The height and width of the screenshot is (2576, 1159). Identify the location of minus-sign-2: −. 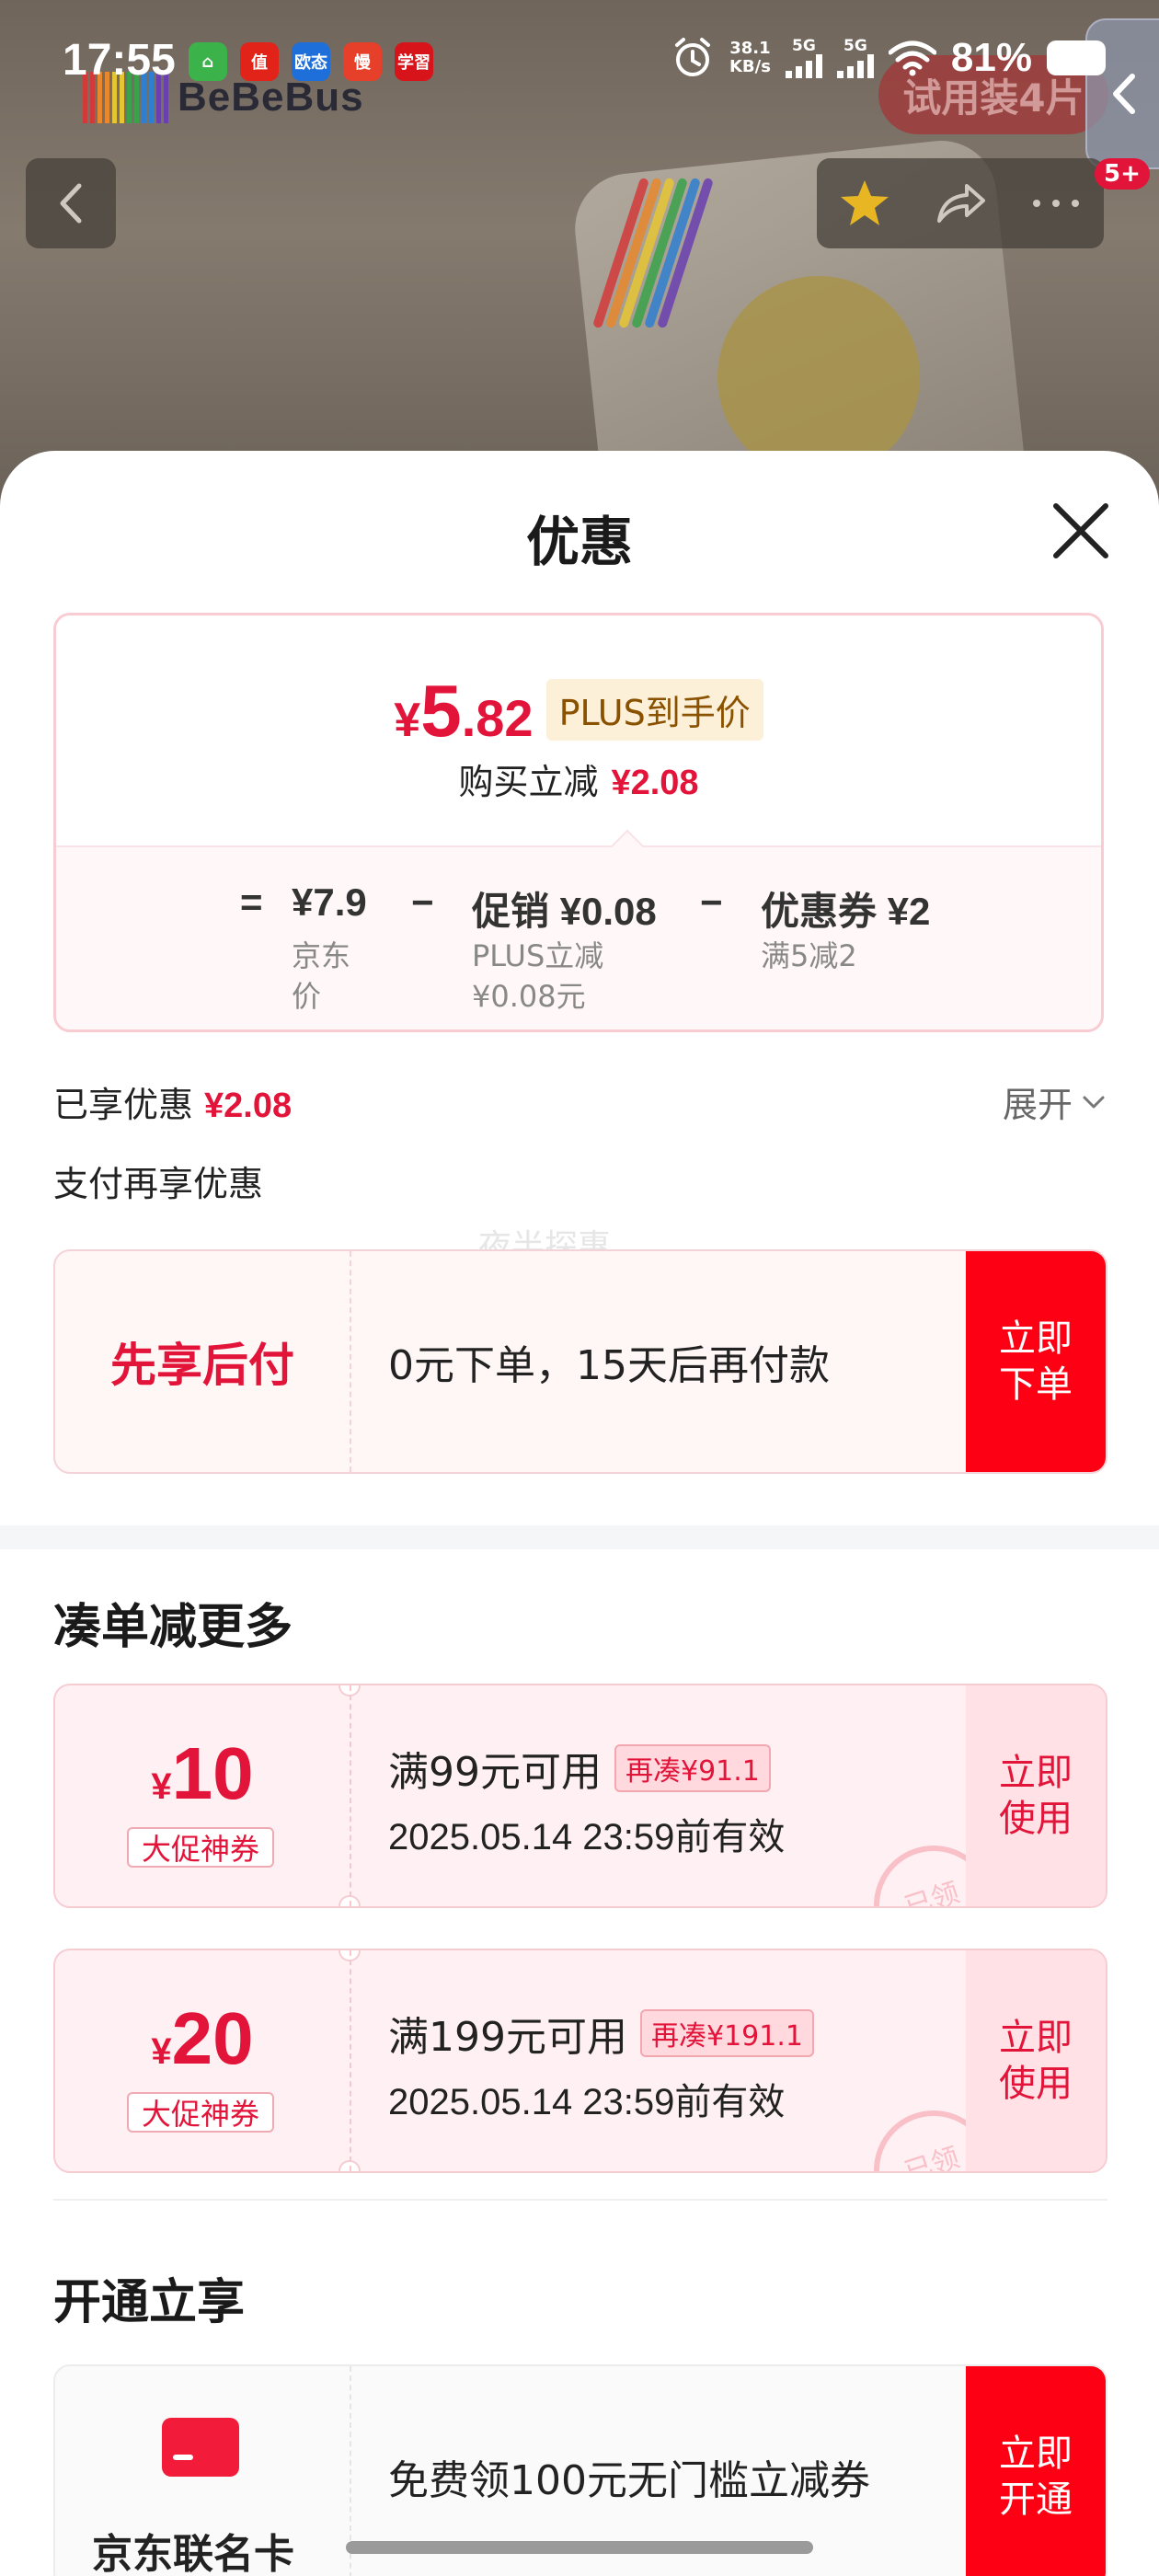
(711, 902).